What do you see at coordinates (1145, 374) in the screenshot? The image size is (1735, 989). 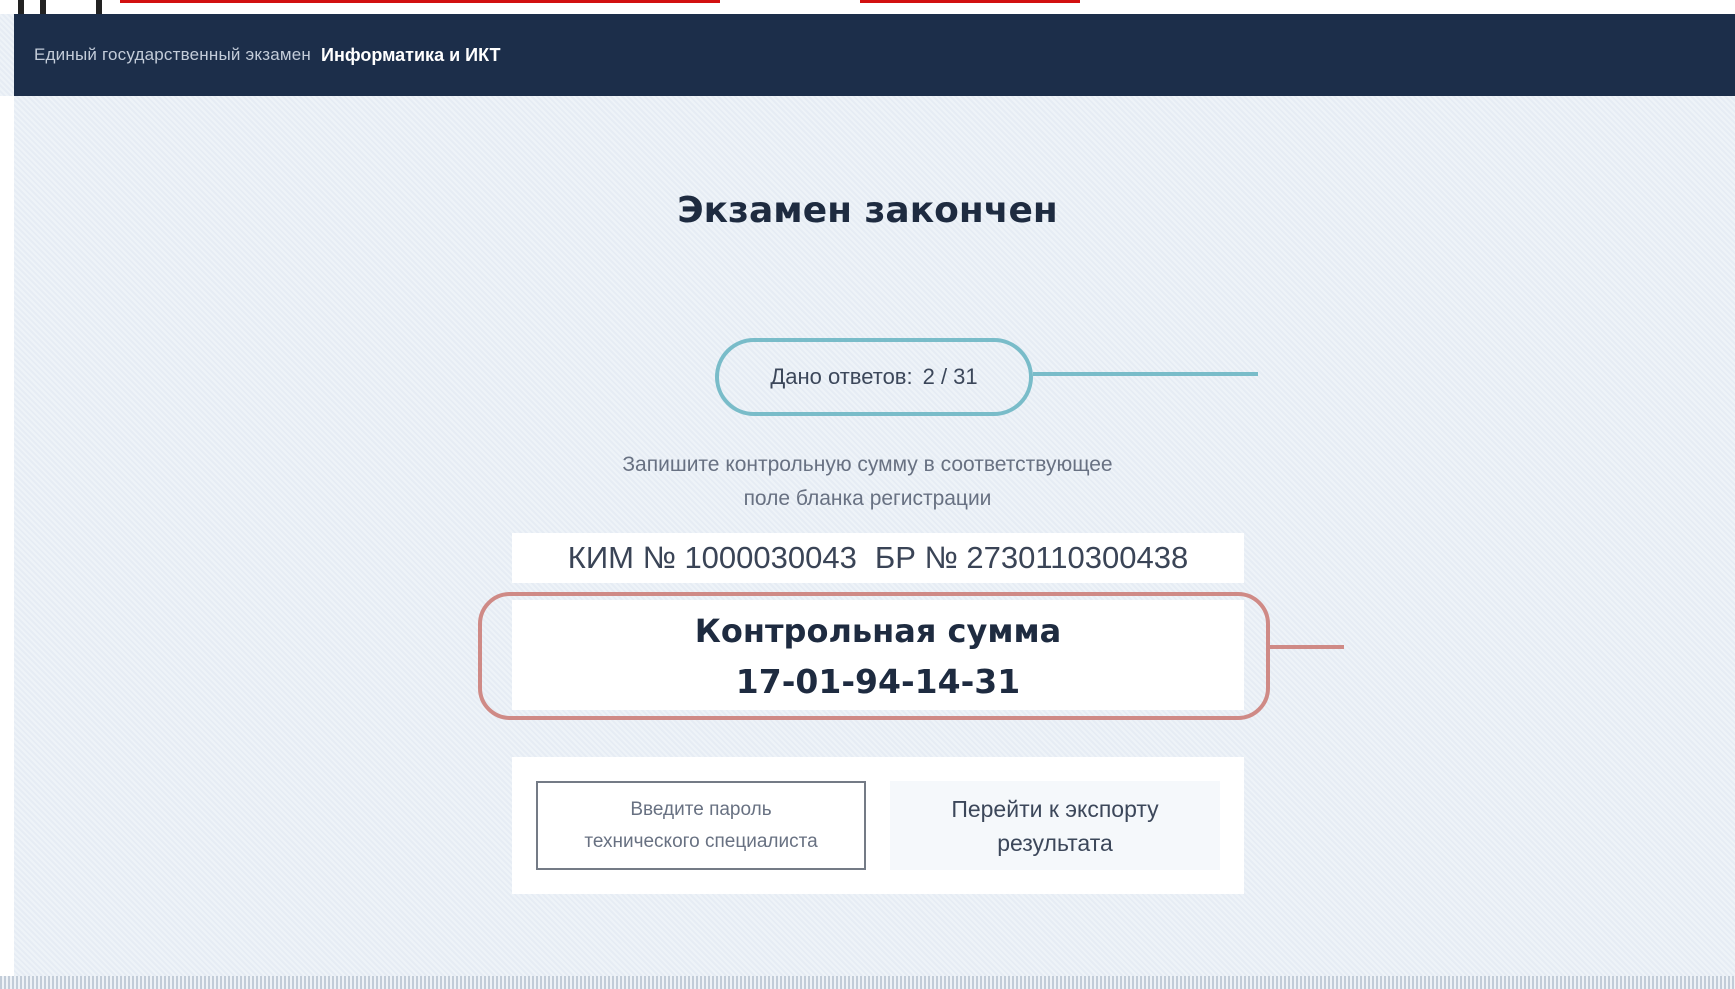 I see `answers-callout-line` at bounding box center [1145, 374].